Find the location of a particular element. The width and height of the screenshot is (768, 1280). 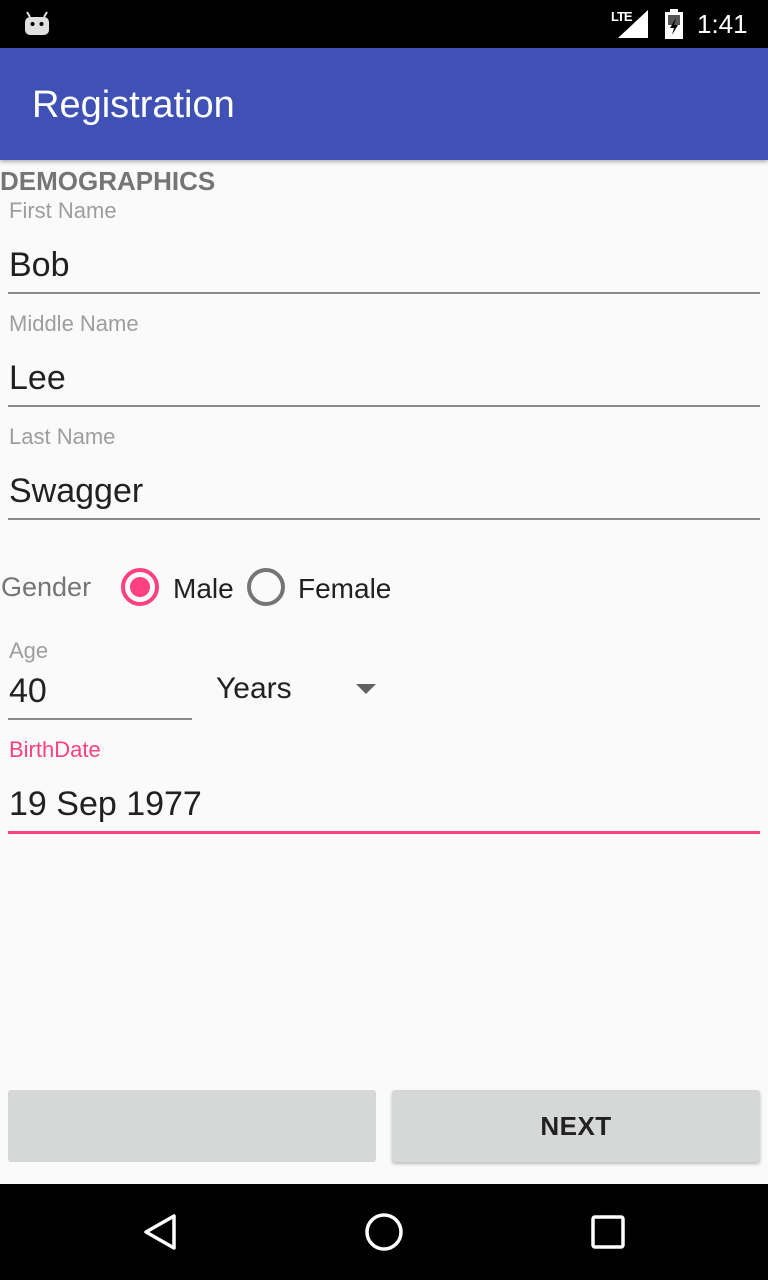

age-underline is located at coordinates (100, 719).